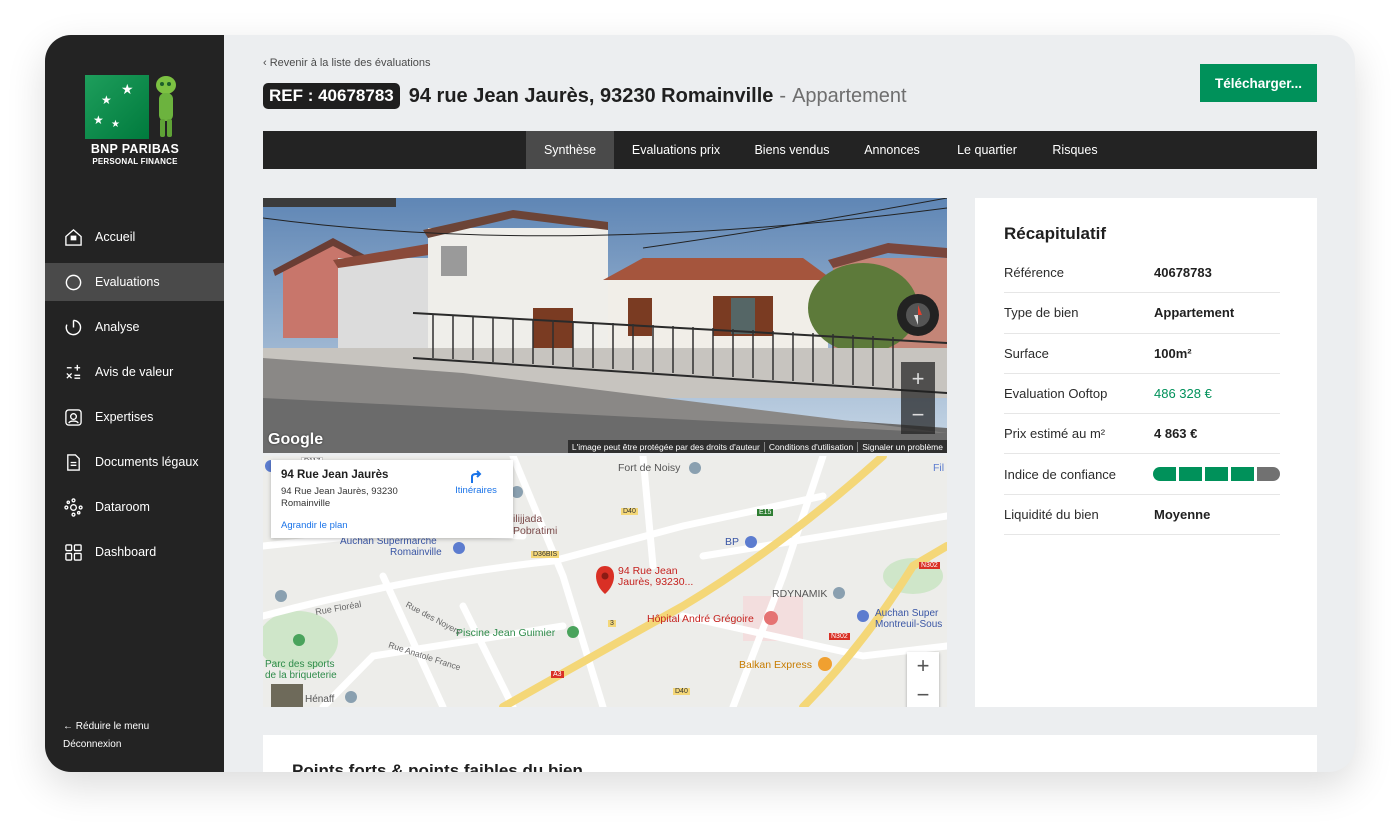 Image resolution: width=1400 pixels, height=828 pixels. What do you see at coordinates (810, 446) in the screenshot?
I see `terms-link: Conditions d'utilisation` at bounding box center [810, 446].